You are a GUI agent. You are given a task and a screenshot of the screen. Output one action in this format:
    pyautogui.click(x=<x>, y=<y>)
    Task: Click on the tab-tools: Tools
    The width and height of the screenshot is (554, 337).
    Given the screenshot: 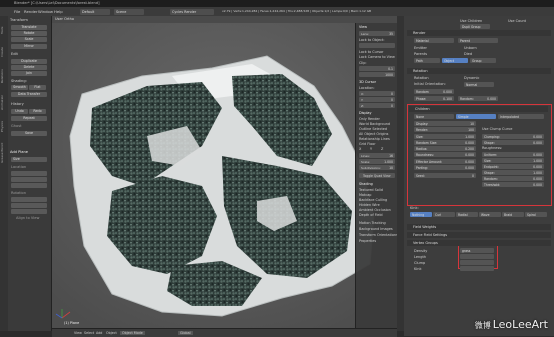 What is the action you would take?
    pyautogui.click(x=4, y=30)
    